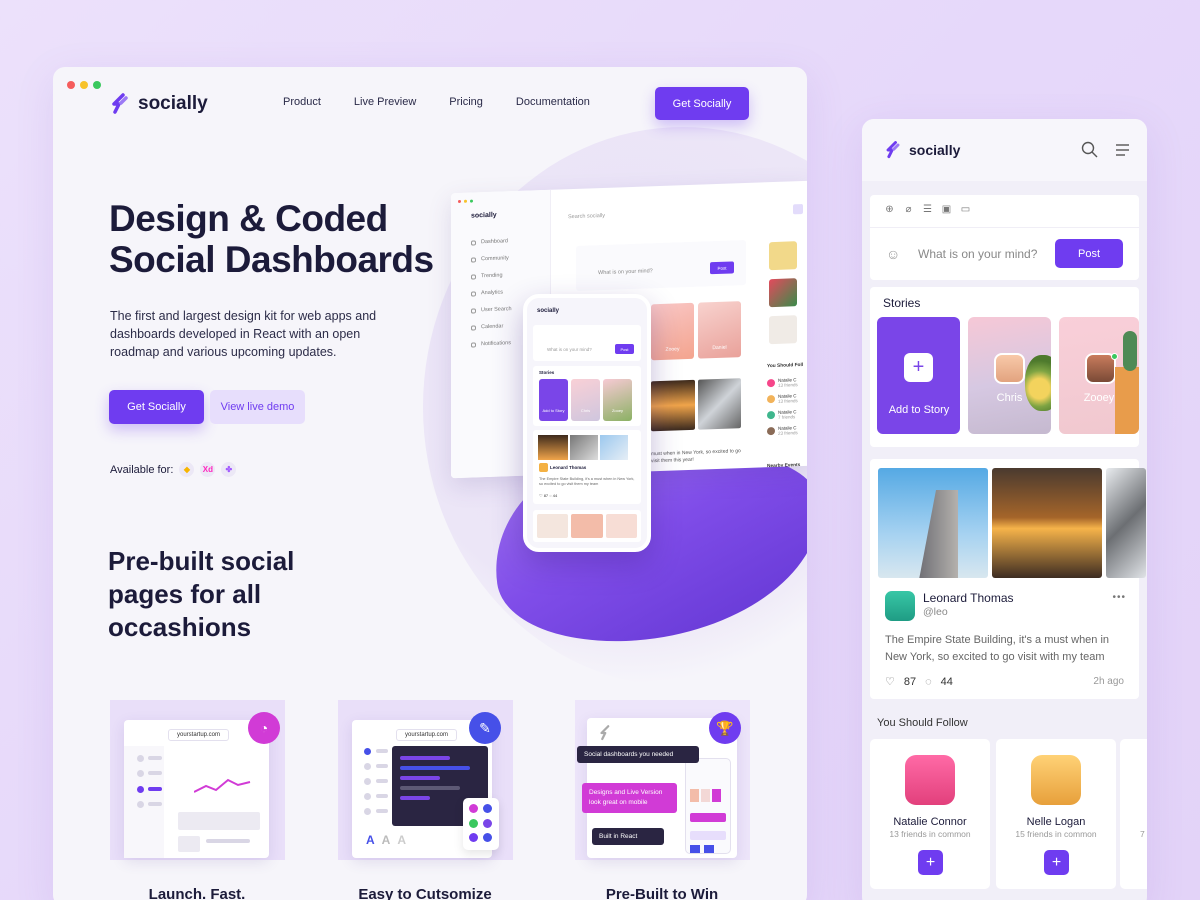 This screenshot has height=900, width=1200. I want to click on font-samples: A A A, so click(386, 840).